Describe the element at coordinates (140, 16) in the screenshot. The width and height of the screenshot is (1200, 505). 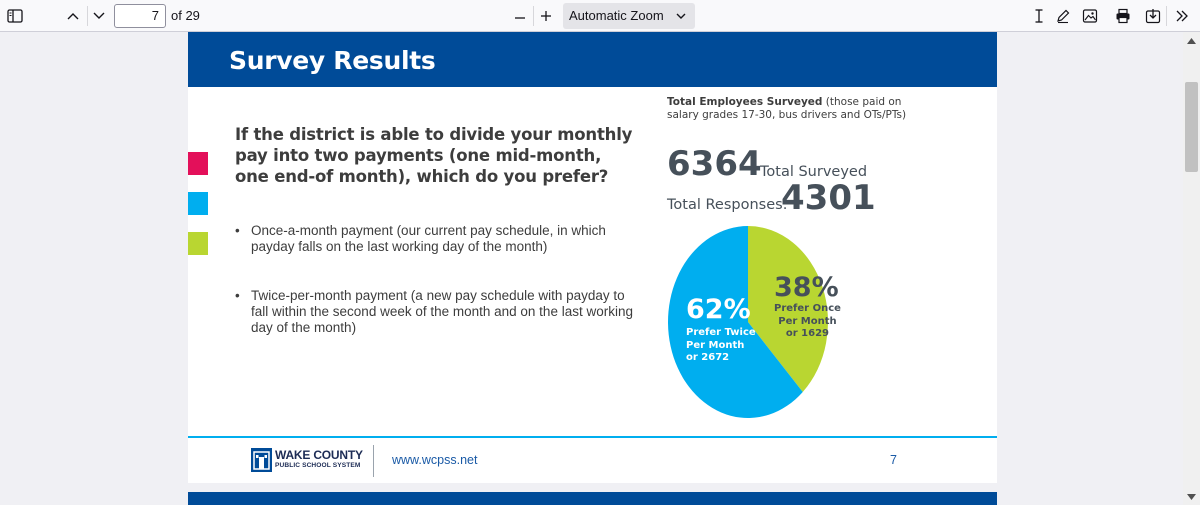
I see `page-number-input: 7` at that location.